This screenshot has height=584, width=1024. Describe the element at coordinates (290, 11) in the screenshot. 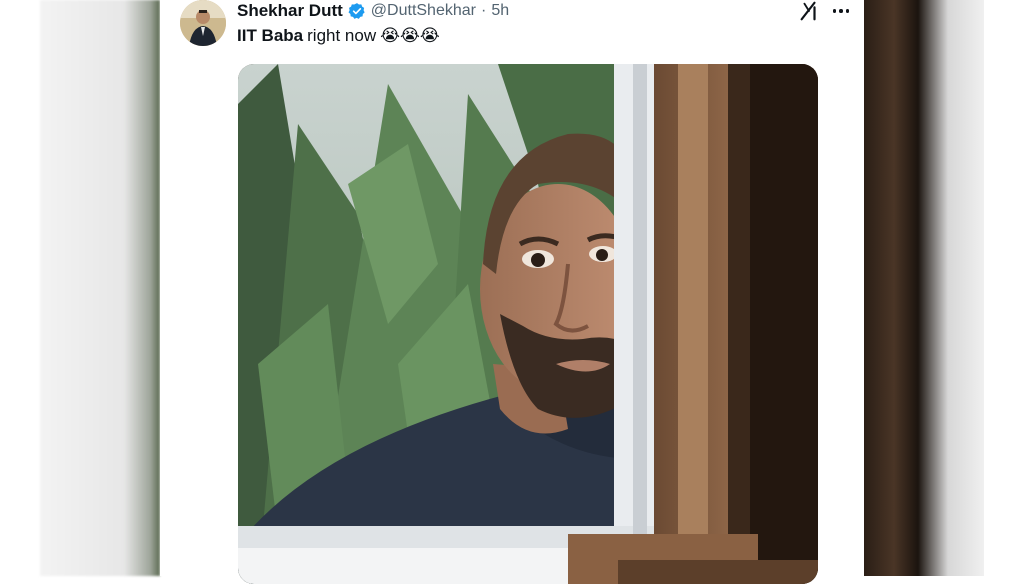

I see `author-name: Shekhar Dutt` at that location.